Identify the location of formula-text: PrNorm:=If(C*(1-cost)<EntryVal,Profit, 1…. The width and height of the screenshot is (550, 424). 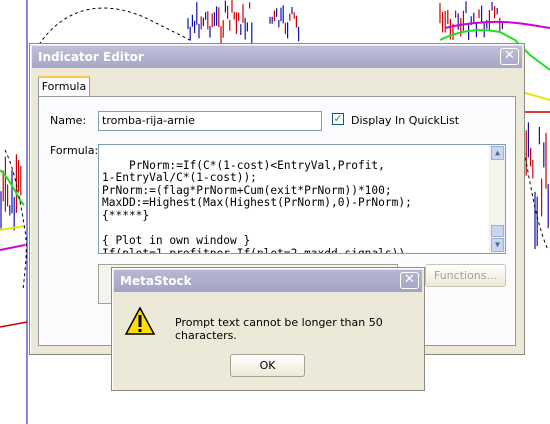
(257, 206).